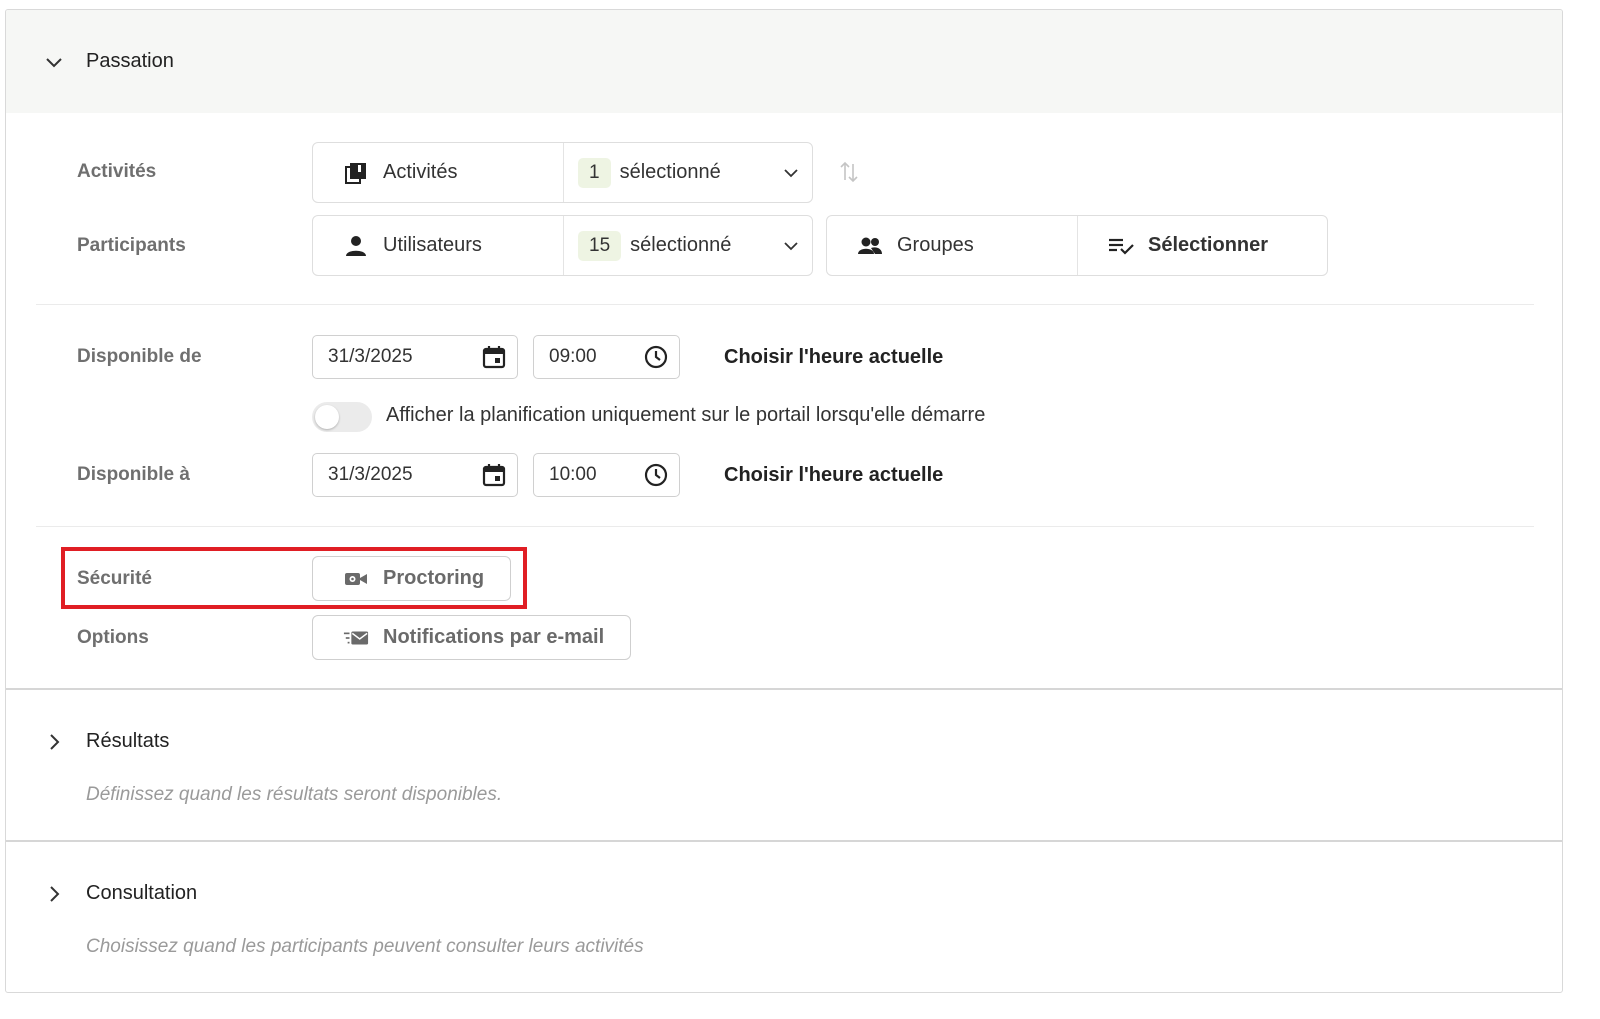  What do you see at coordinates (833, 475) in the screenshot?
I see `end-now-button: Choisir l'heure actuelle` at bounding box center [833, 475].